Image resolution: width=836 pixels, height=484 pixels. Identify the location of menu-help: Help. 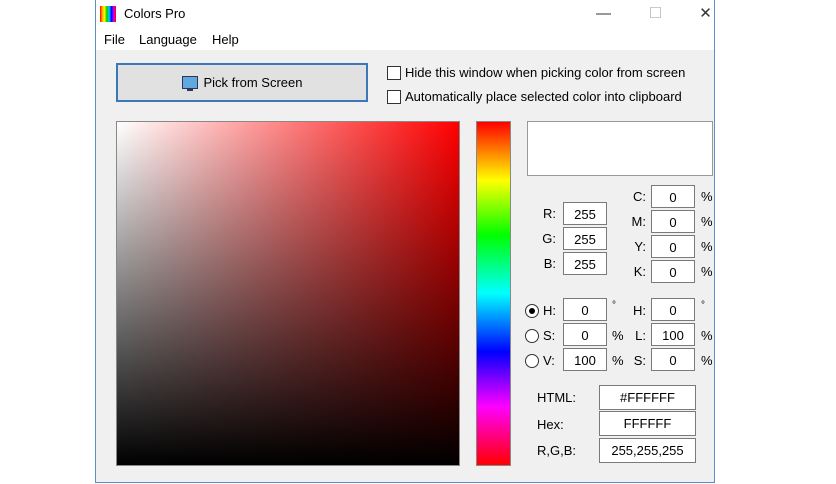
(225, 39).